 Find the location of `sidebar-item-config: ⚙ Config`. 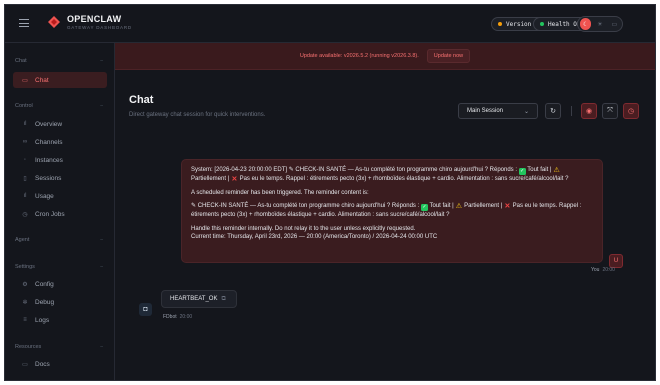

sidebar-item-config: ⚙ Config is located at coordinates (60, 284).